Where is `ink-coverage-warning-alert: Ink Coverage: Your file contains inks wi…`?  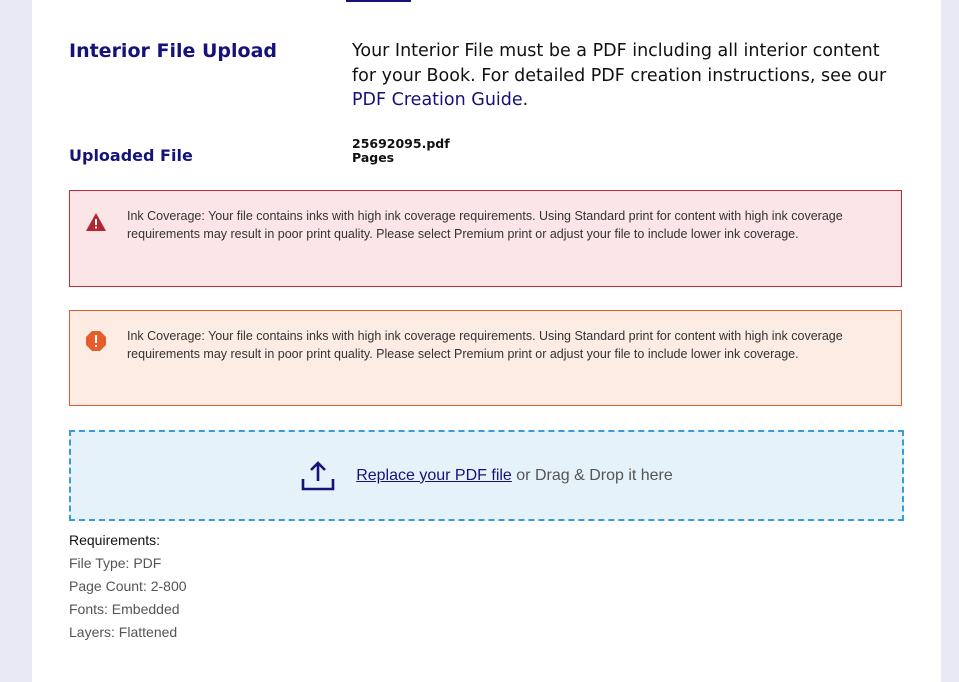
ink-coverage-warning-alert: Ink Coverage: Your file contains inks wi… is located at coordinates (485, 358).